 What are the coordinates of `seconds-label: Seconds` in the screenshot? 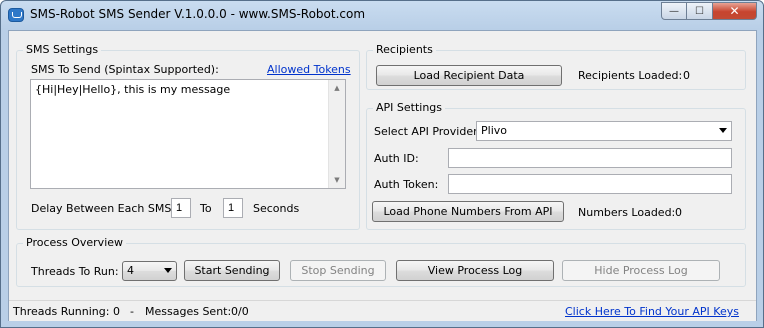 It's located at (276, 208).